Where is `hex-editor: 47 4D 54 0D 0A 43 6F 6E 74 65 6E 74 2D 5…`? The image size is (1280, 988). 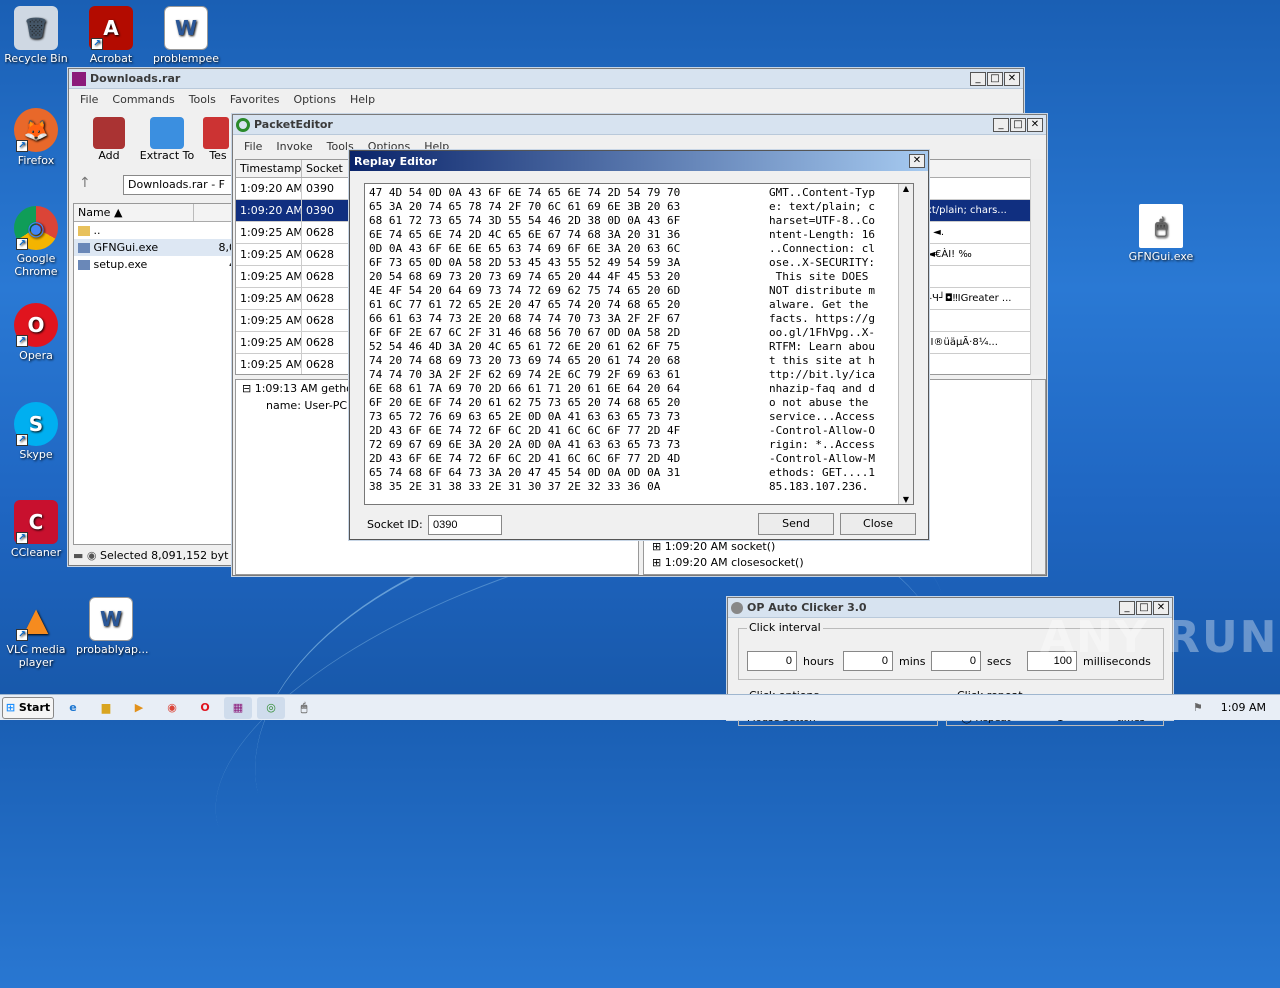
hex-editor: 47 4D 54 0D 0A 43 6F 6E 74 65 6E 74 2D 5… is located at coordinates (639, 344).